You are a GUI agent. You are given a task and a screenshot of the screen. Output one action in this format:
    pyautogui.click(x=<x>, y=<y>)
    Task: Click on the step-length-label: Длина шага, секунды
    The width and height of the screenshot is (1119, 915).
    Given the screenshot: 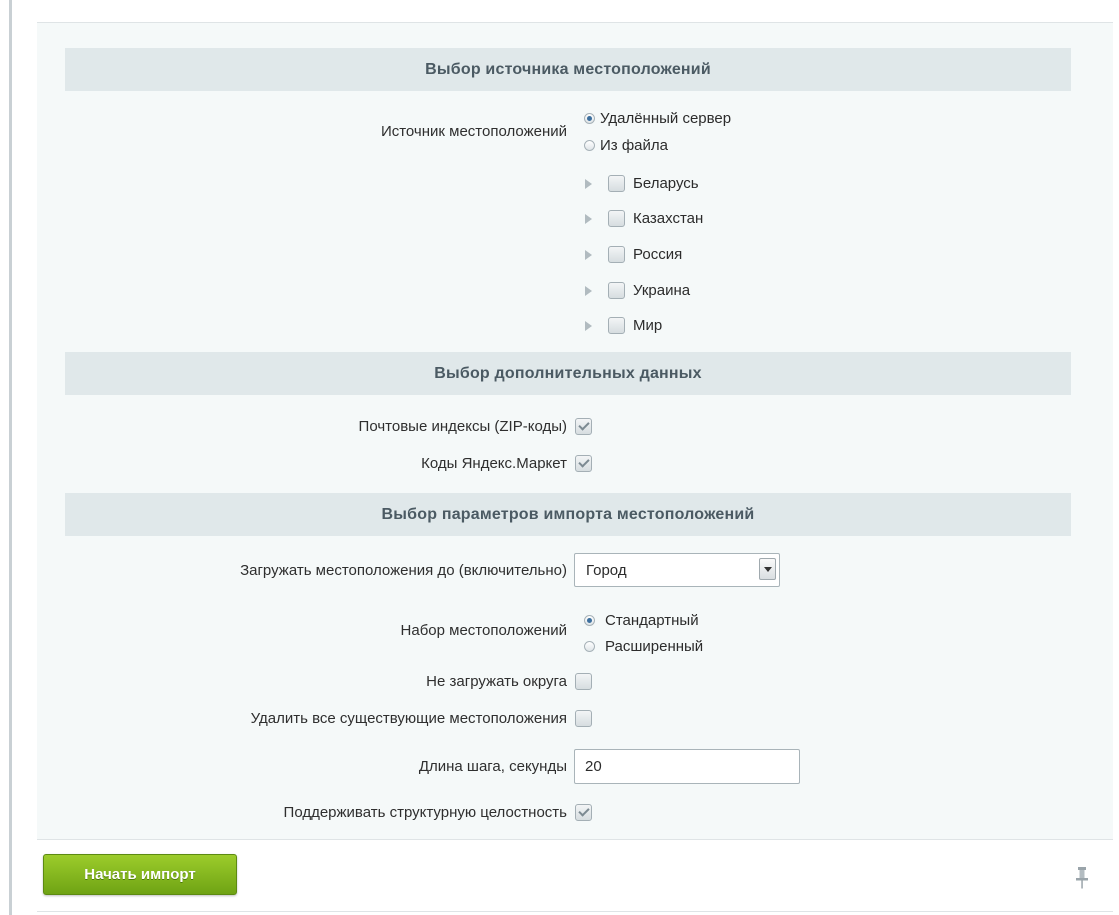 What is the action you would take?
    pyautogui.click(x=492, y=766)
    